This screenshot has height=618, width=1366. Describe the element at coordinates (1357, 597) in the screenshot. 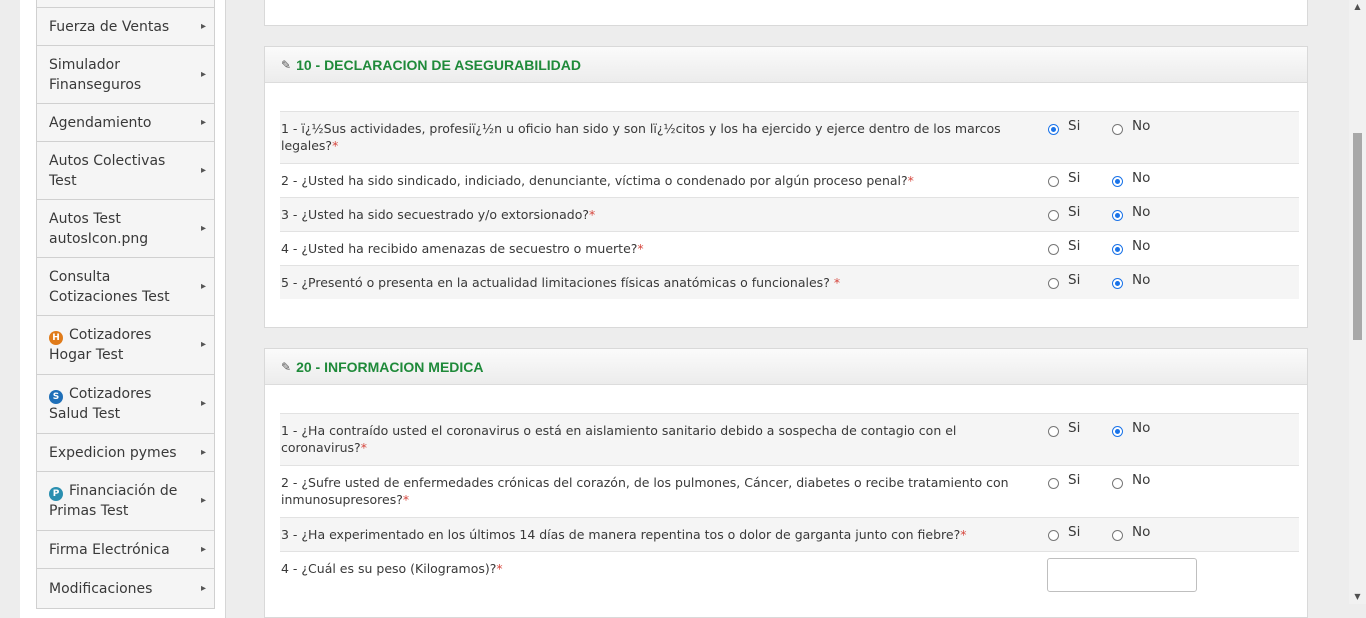

I see `scroll-down-arrow-icon: ▼` at that location.